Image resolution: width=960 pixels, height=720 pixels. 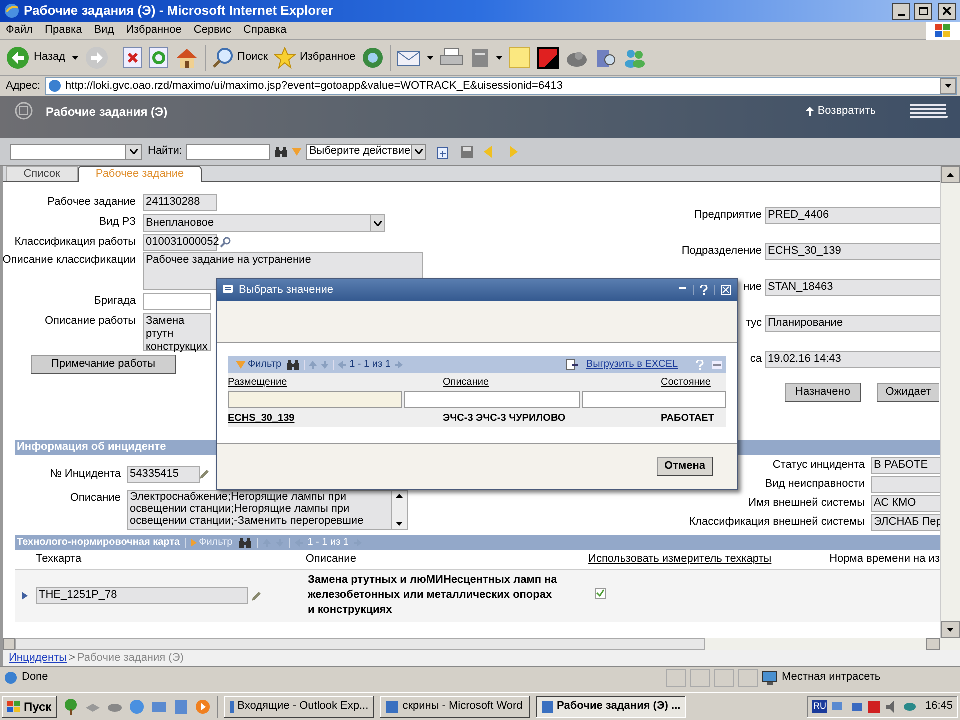 What do you see at coordinates (430, 58) in the screenshot?
I see `mail-dropdown-icon` at bounding box center [430, 58].